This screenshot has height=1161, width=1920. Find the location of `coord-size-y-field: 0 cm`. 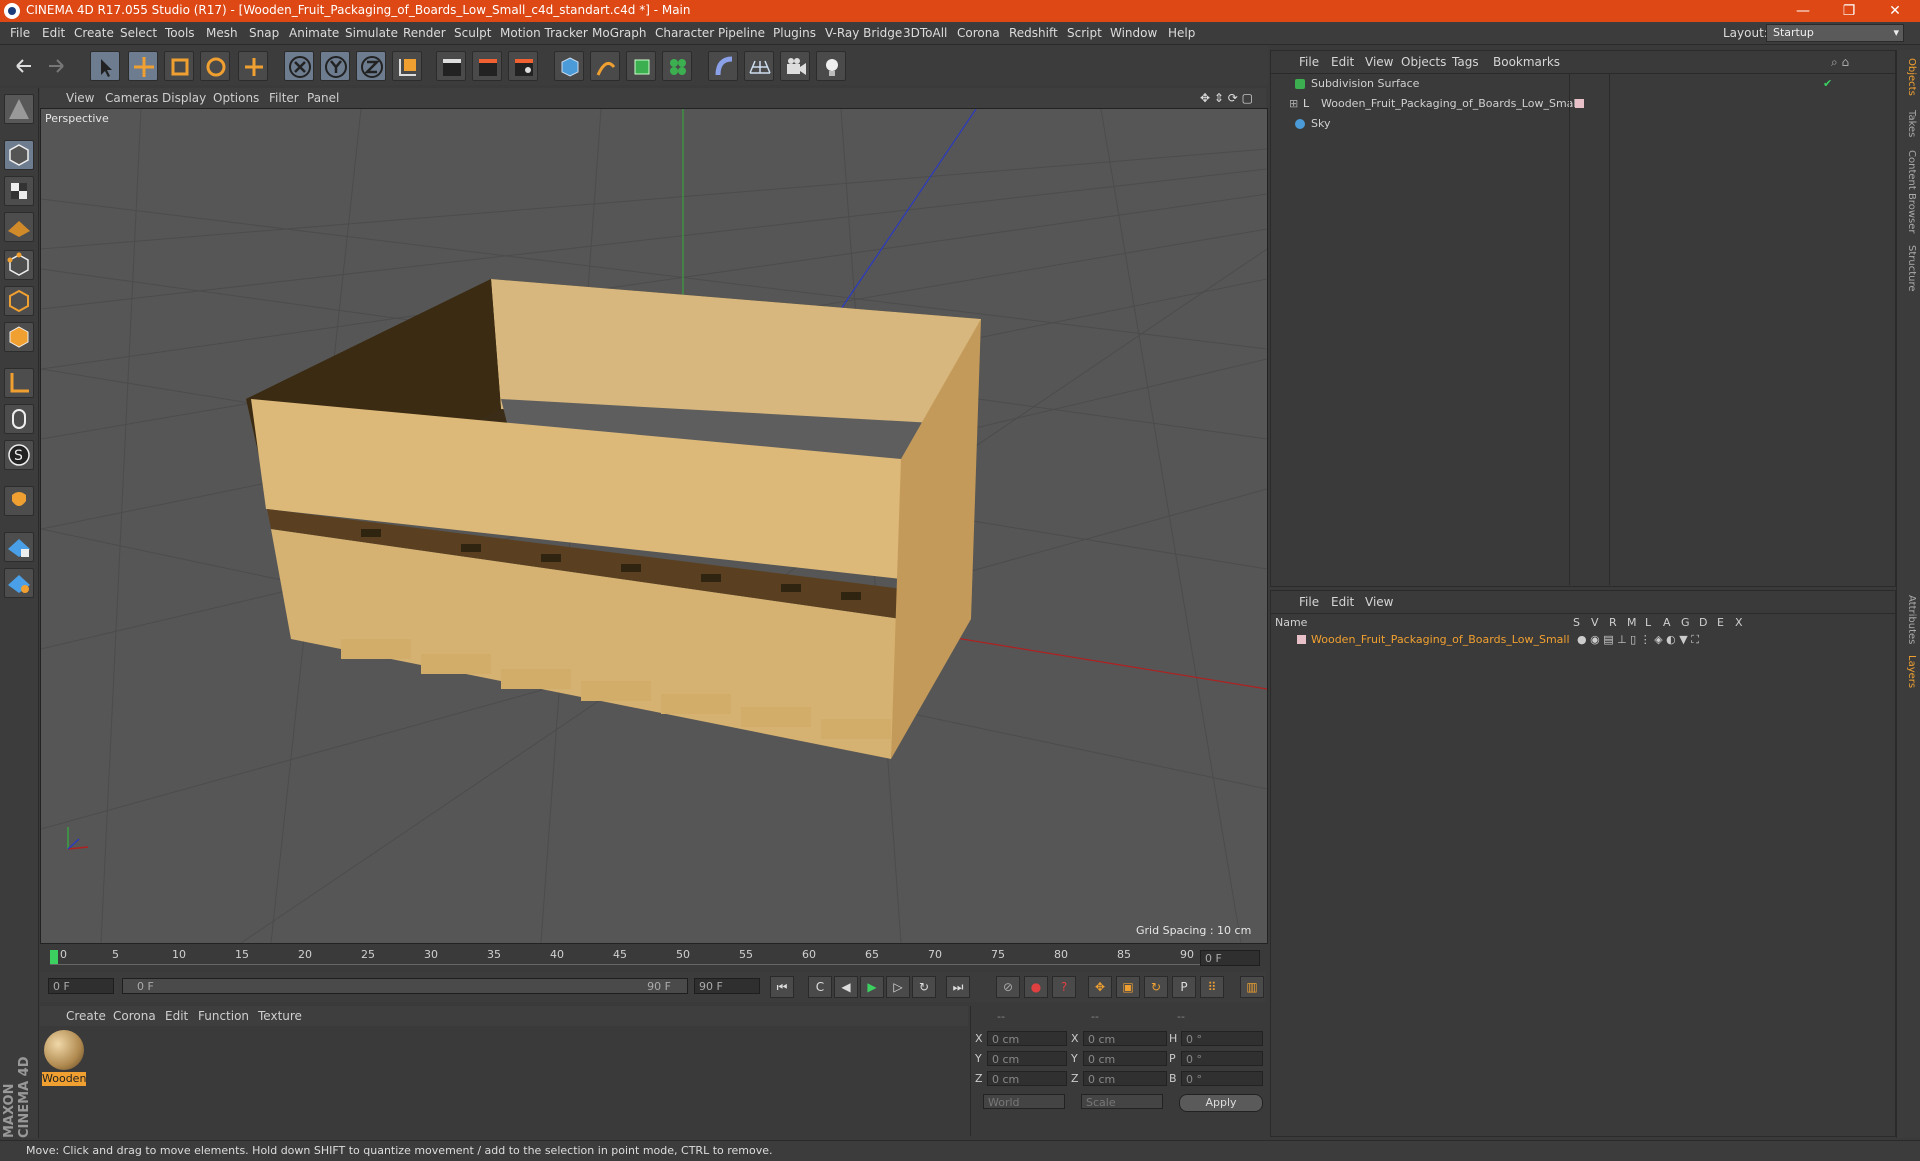

coord-size-y-field: 0 cm is located at coordinates (1125, 1058).